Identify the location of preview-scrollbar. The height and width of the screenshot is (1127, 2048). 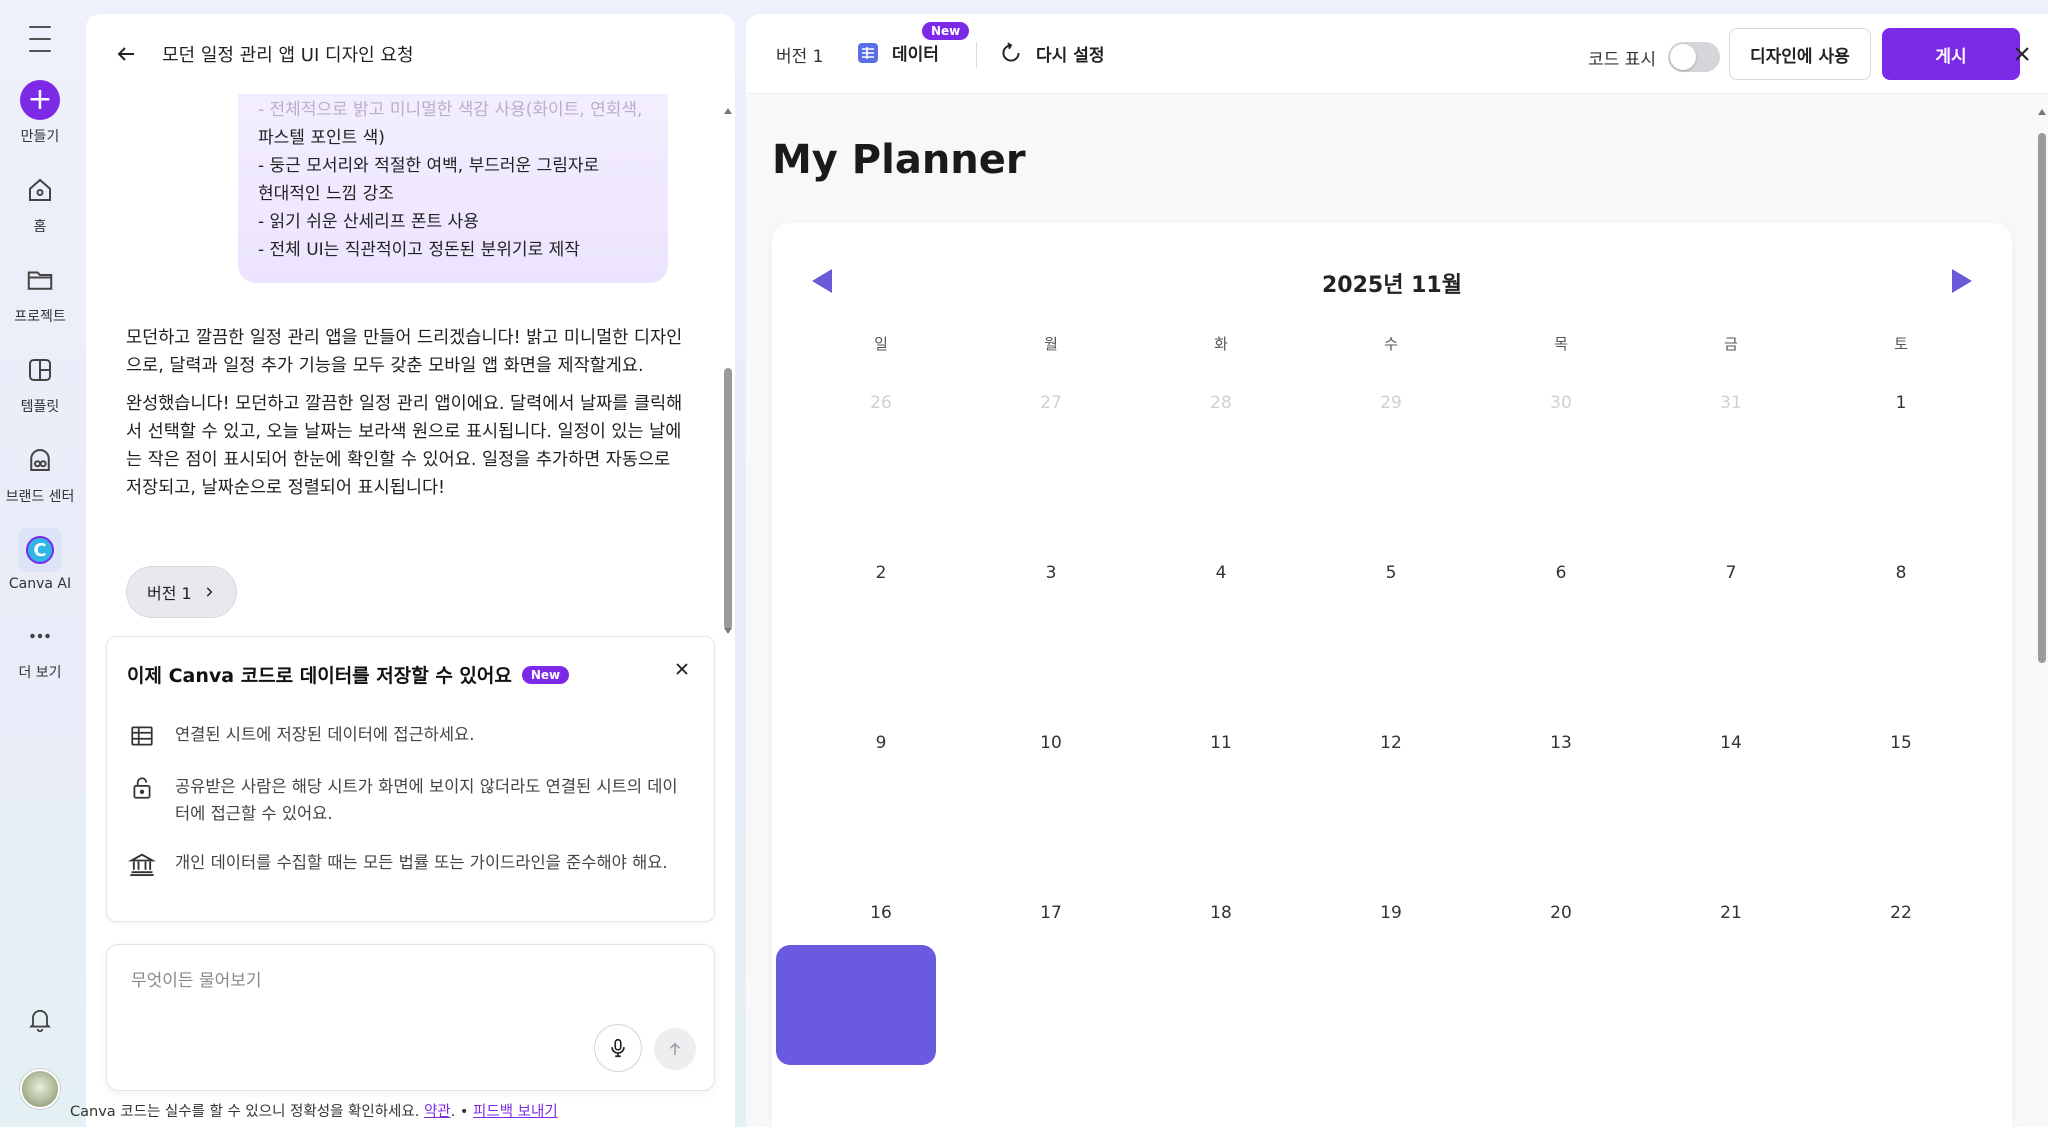
(2042, 611).